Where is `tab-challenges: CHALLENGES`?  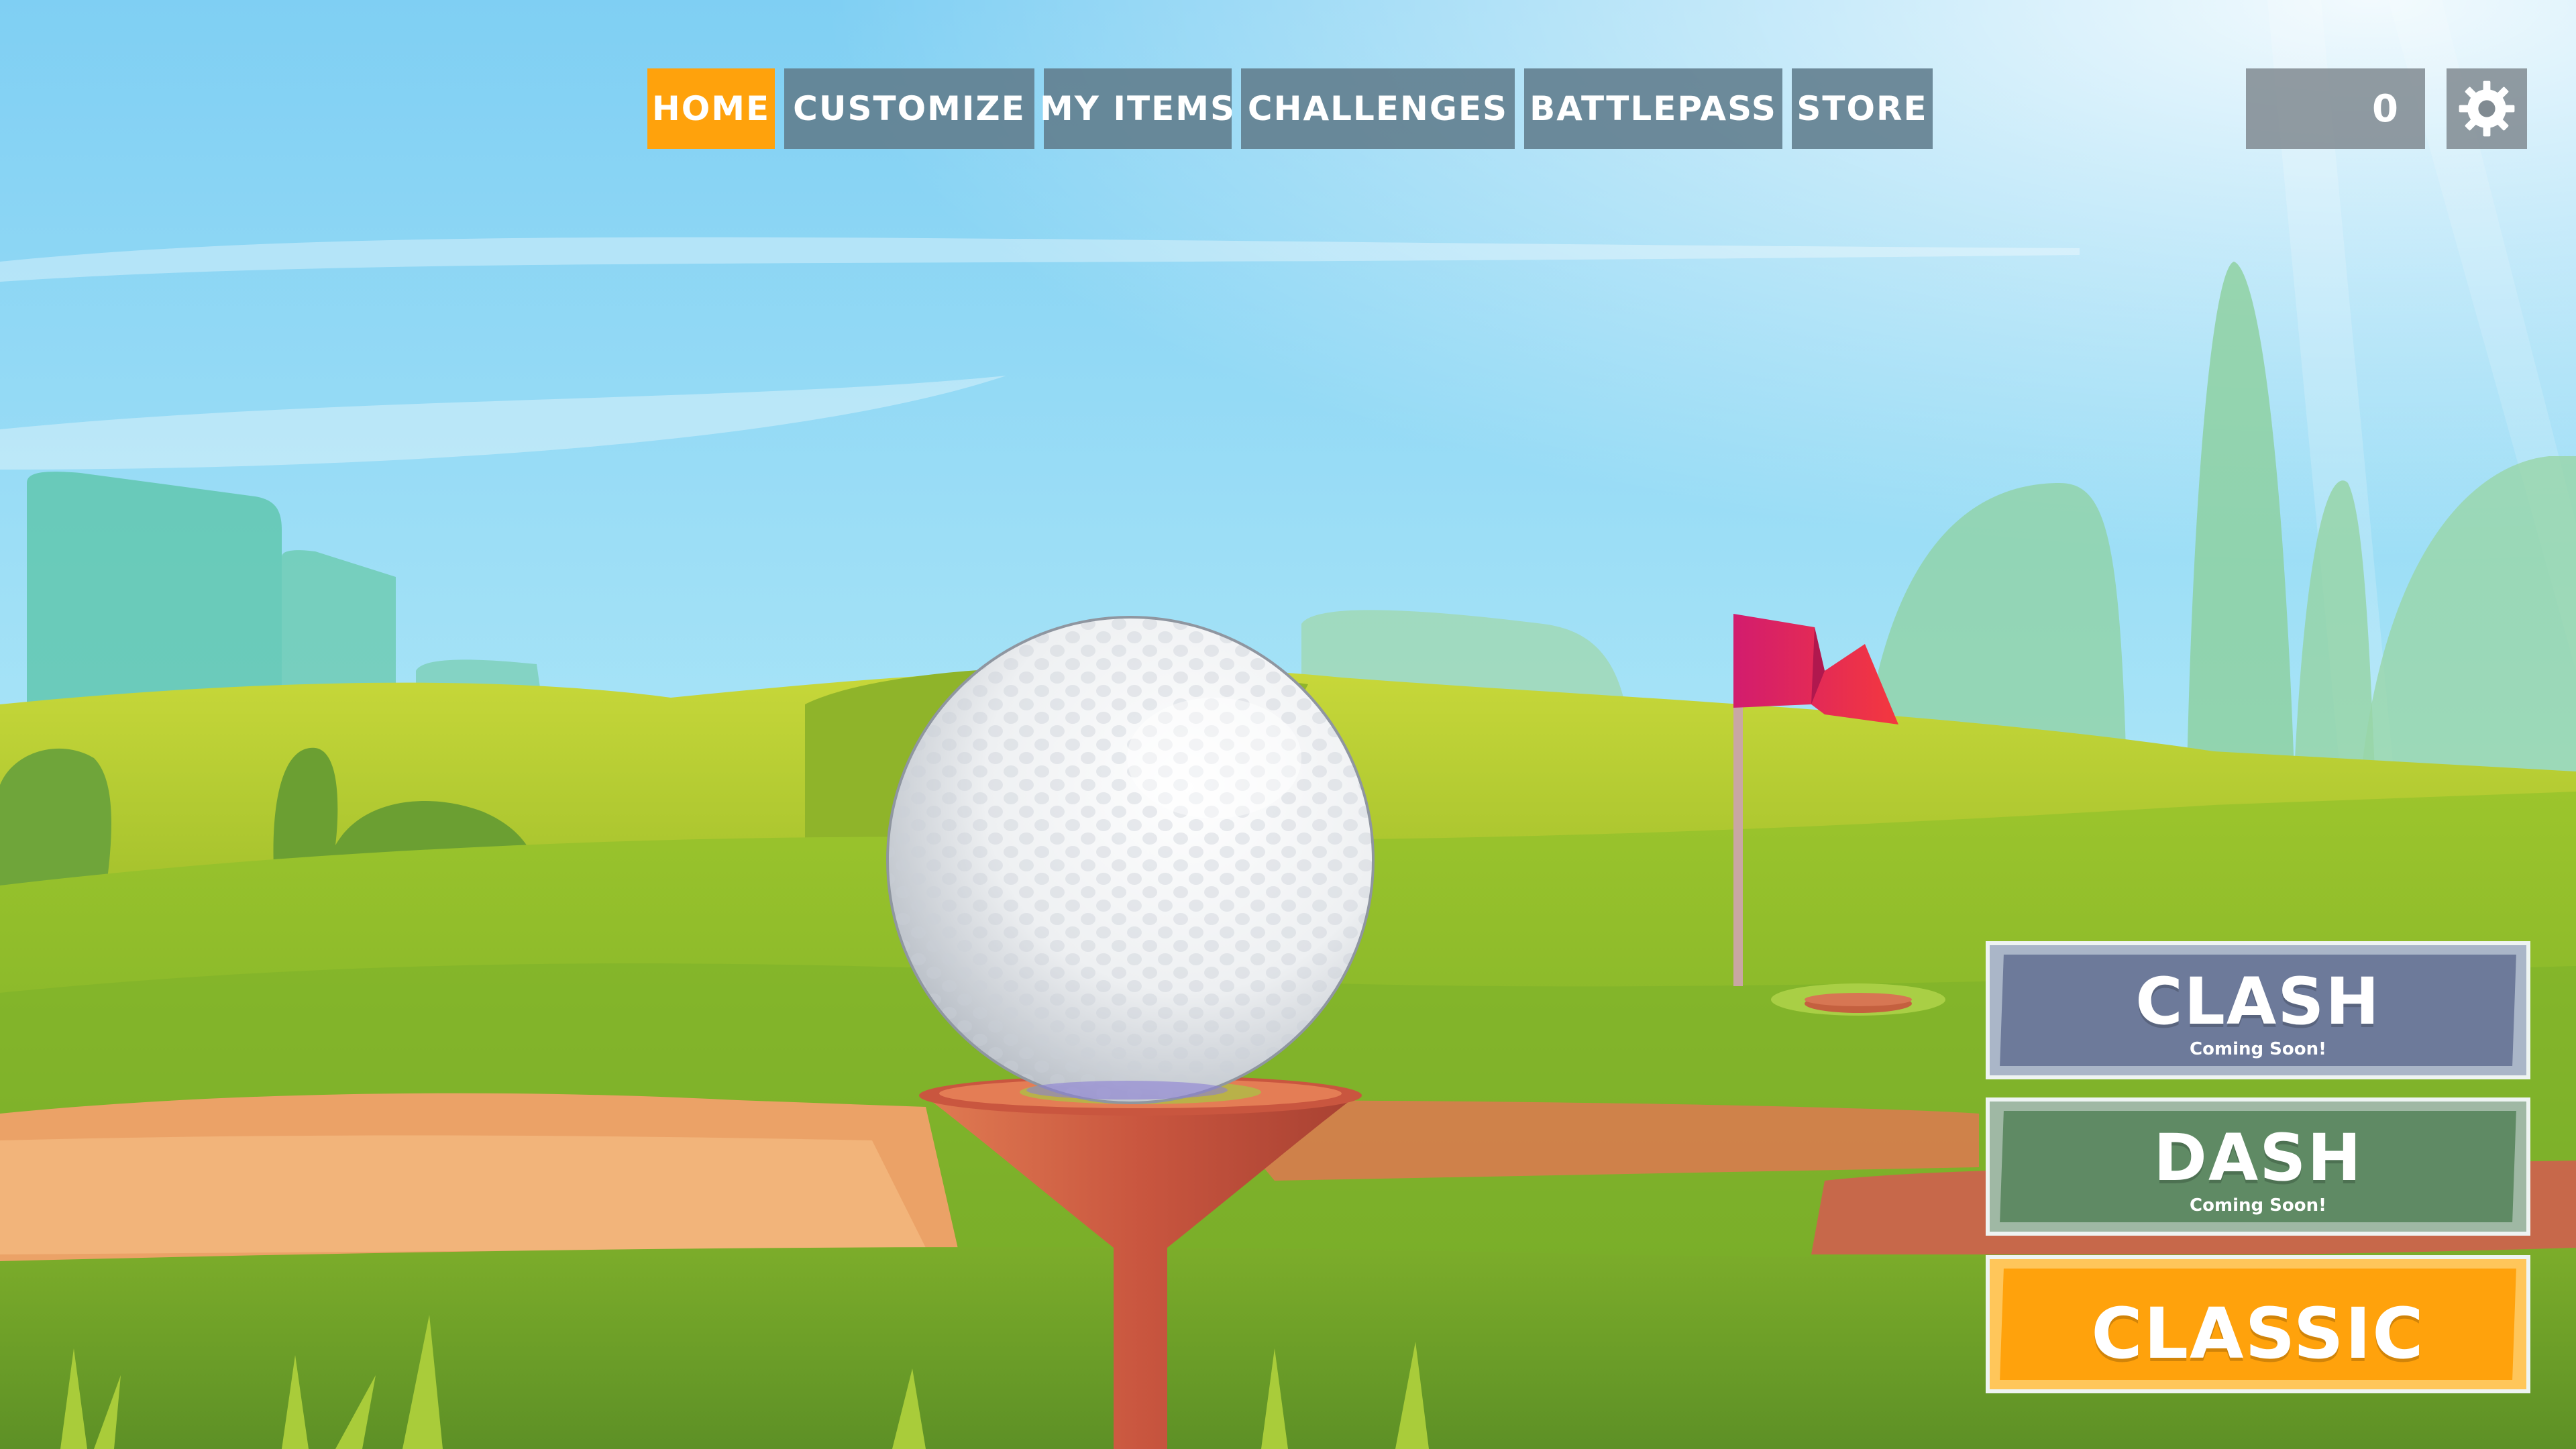 tab-challenges: CHALLENGES is located at coordinates (1378, 108).